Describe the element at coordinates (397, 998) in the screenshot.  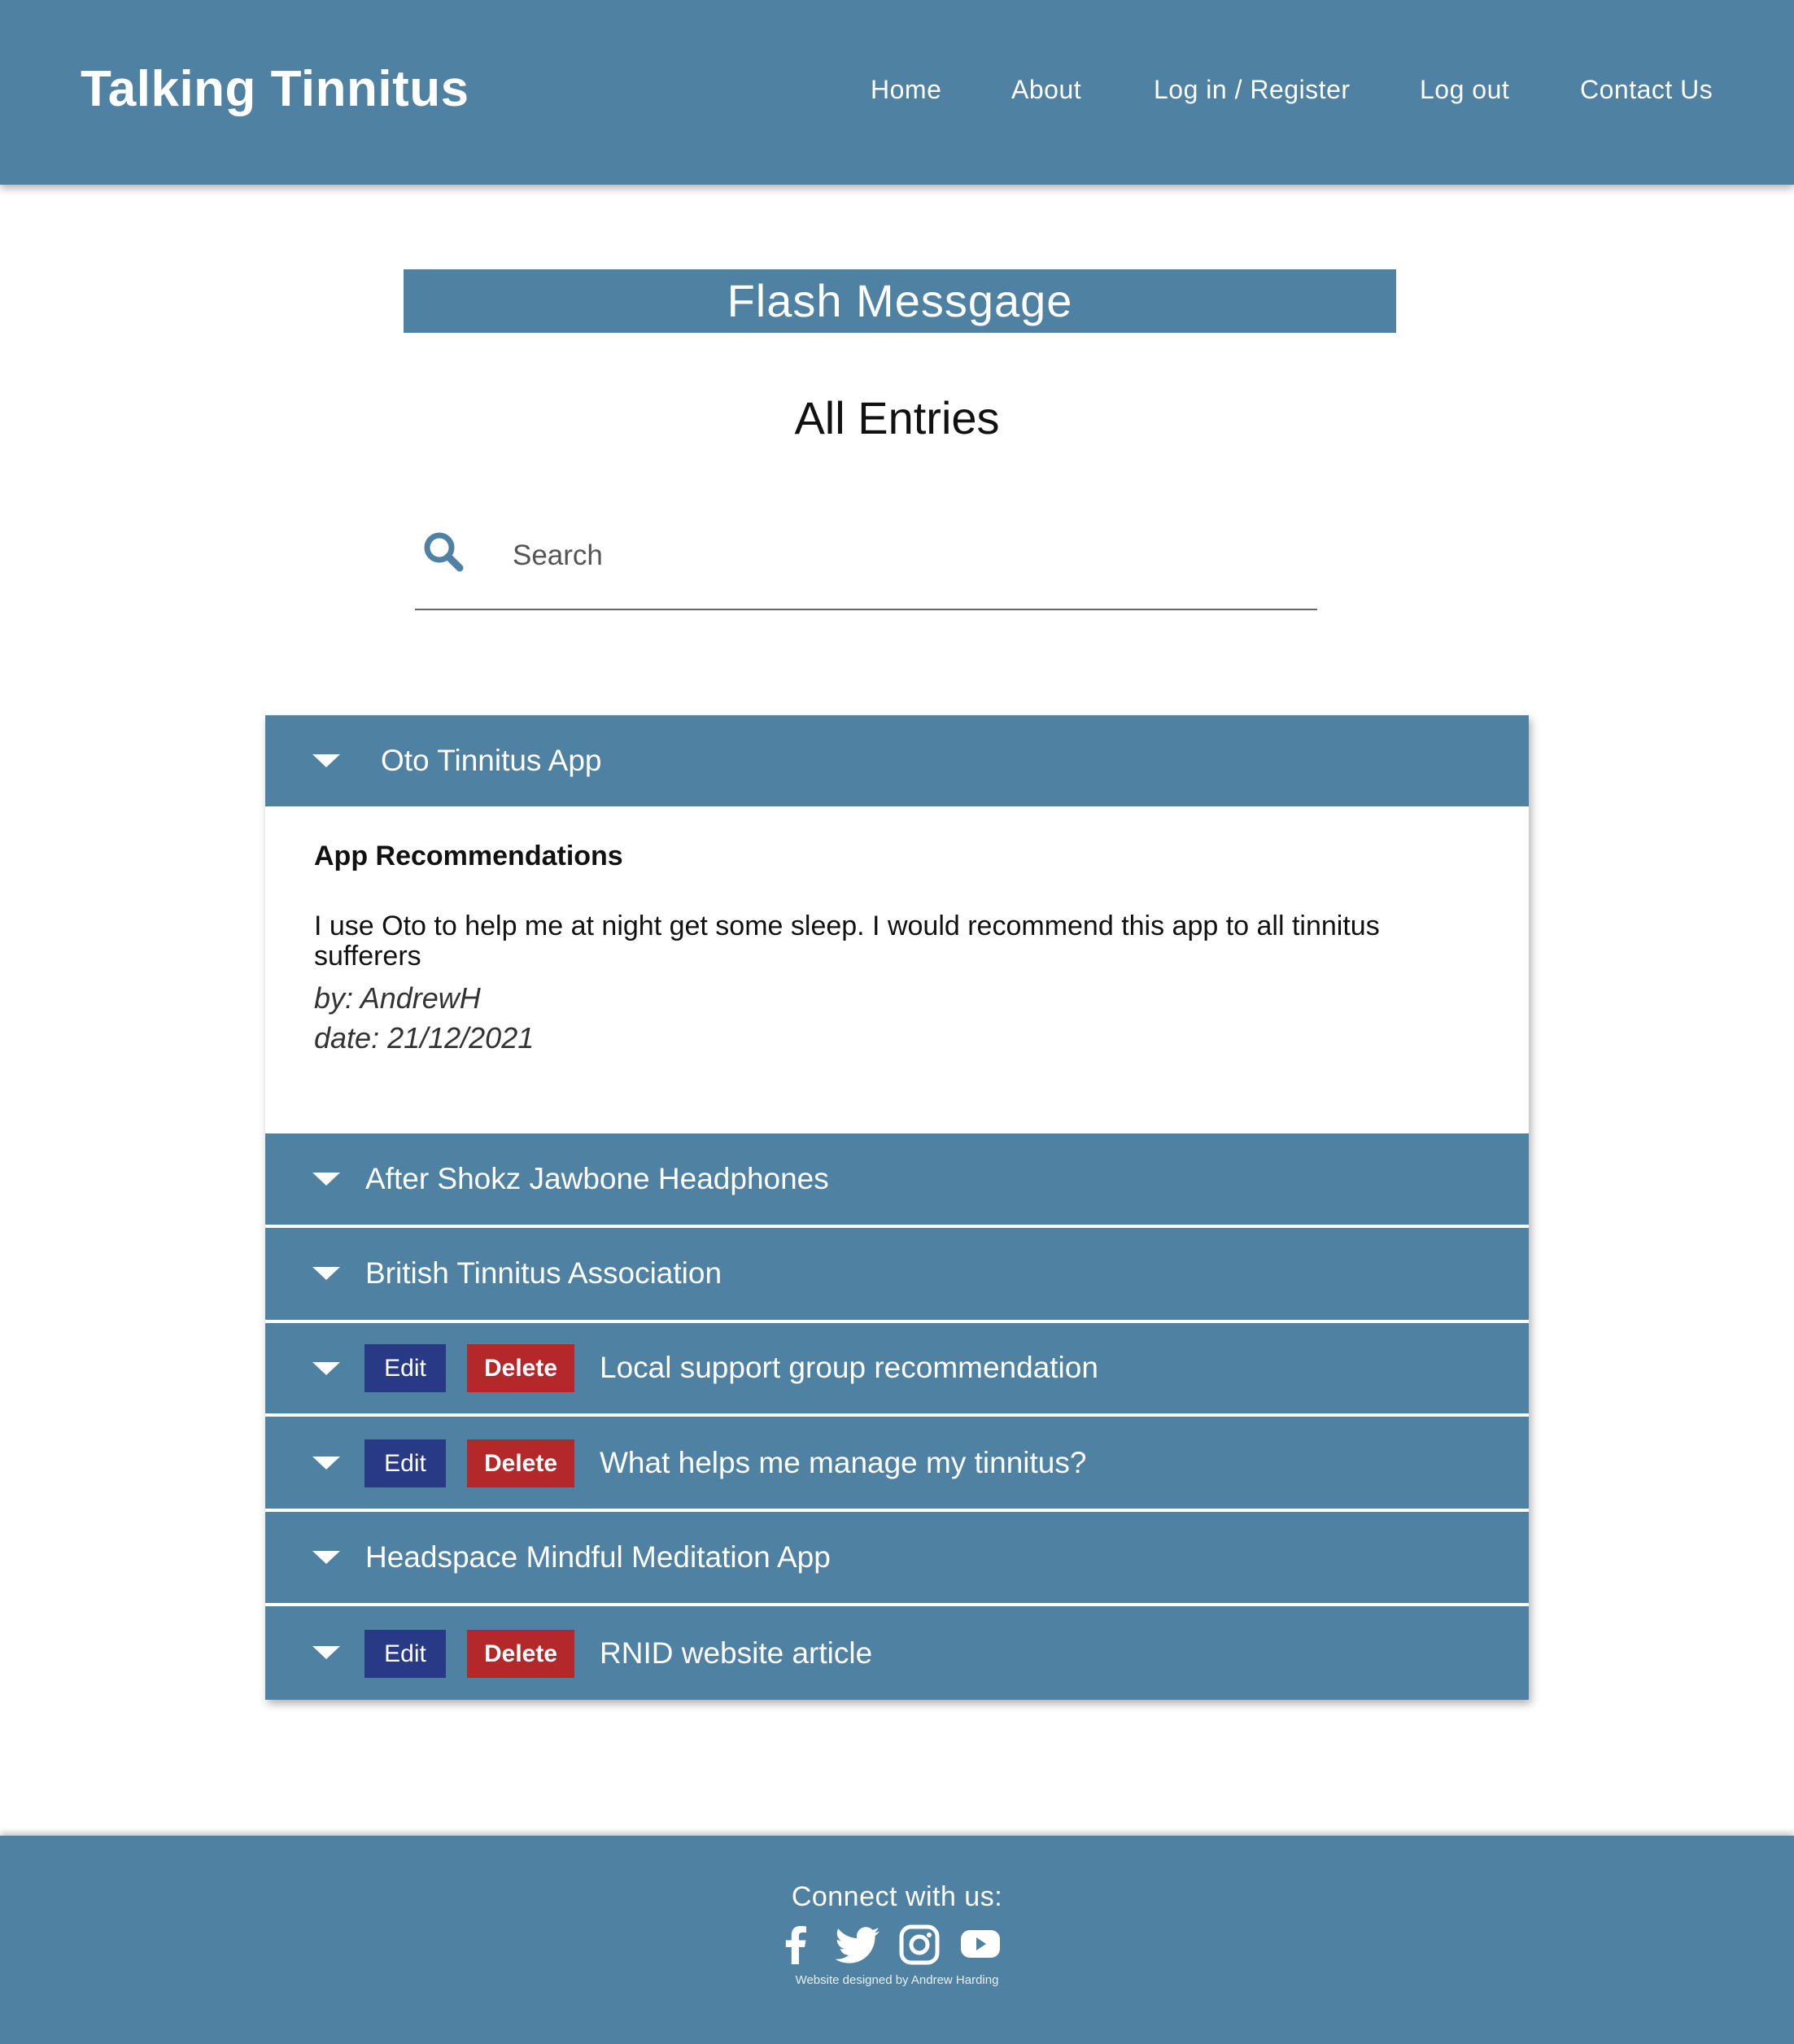
I see `entry-author: by: AndrewH` at that location.